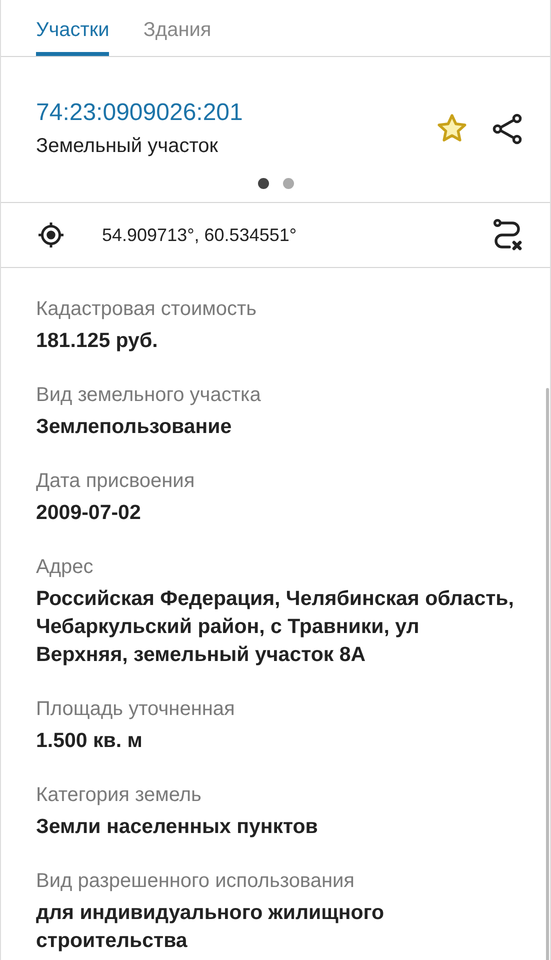 The image size is (551, 960). What do you see at coordinates (225, 113) in the screenshot?
I see `cadastral-number: 74:23:0909026:201` at bounding box center [225, 113].